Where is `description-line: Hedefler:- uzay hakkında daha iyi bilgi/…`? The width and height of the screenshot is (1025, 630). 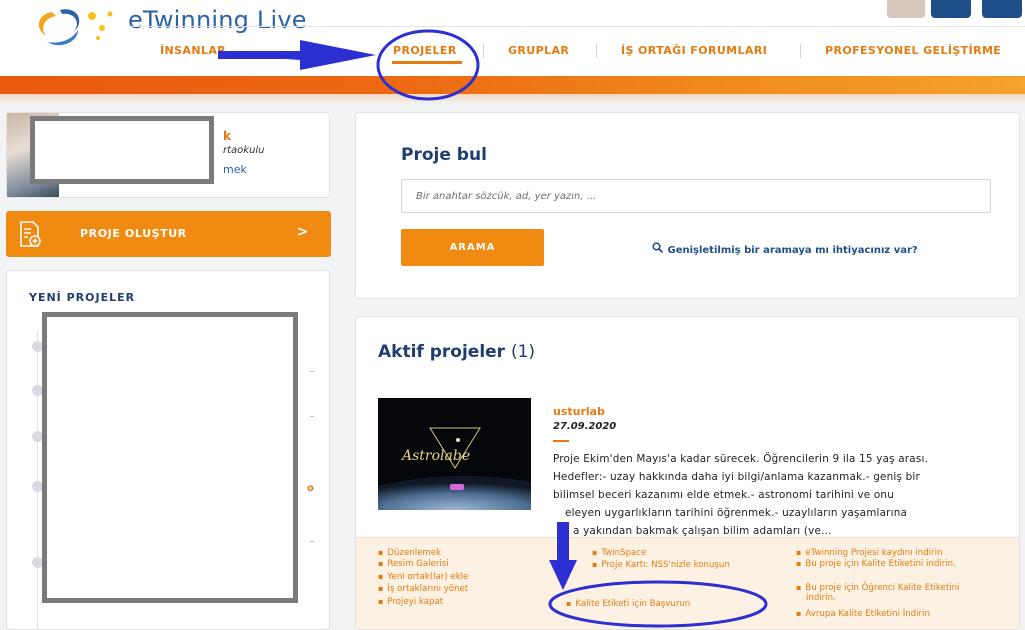 description-line: Hedefler:- uzay hakkında daha iyi bilgi/… is located at coordinates (736, 477).